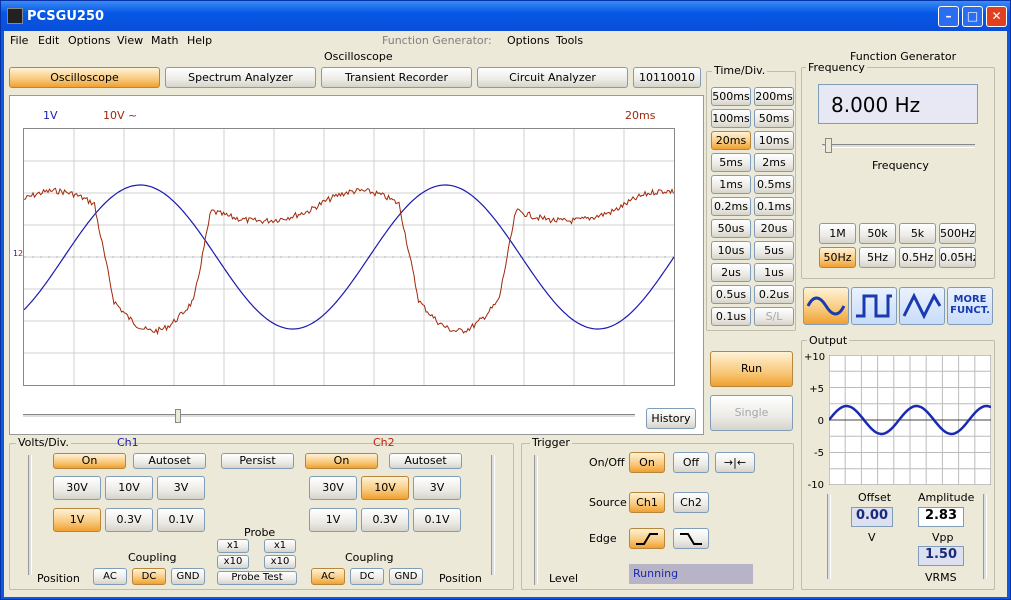  I want to click on fg-range-50k: 50k, so click(877, 233).